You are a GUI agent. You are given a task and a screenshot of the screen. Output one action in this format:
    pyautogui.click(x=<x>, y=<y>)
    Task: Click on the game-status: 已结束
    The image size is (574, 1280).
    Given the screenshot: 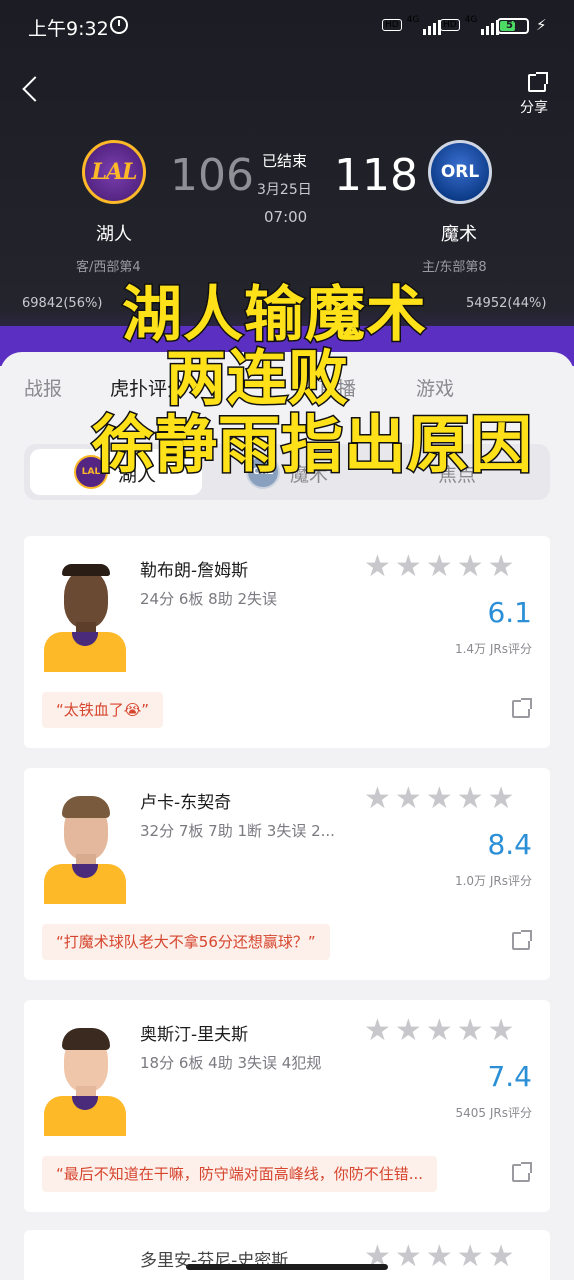 What is the action you would take?
    pyautogui.click(x=285, y=161)
    